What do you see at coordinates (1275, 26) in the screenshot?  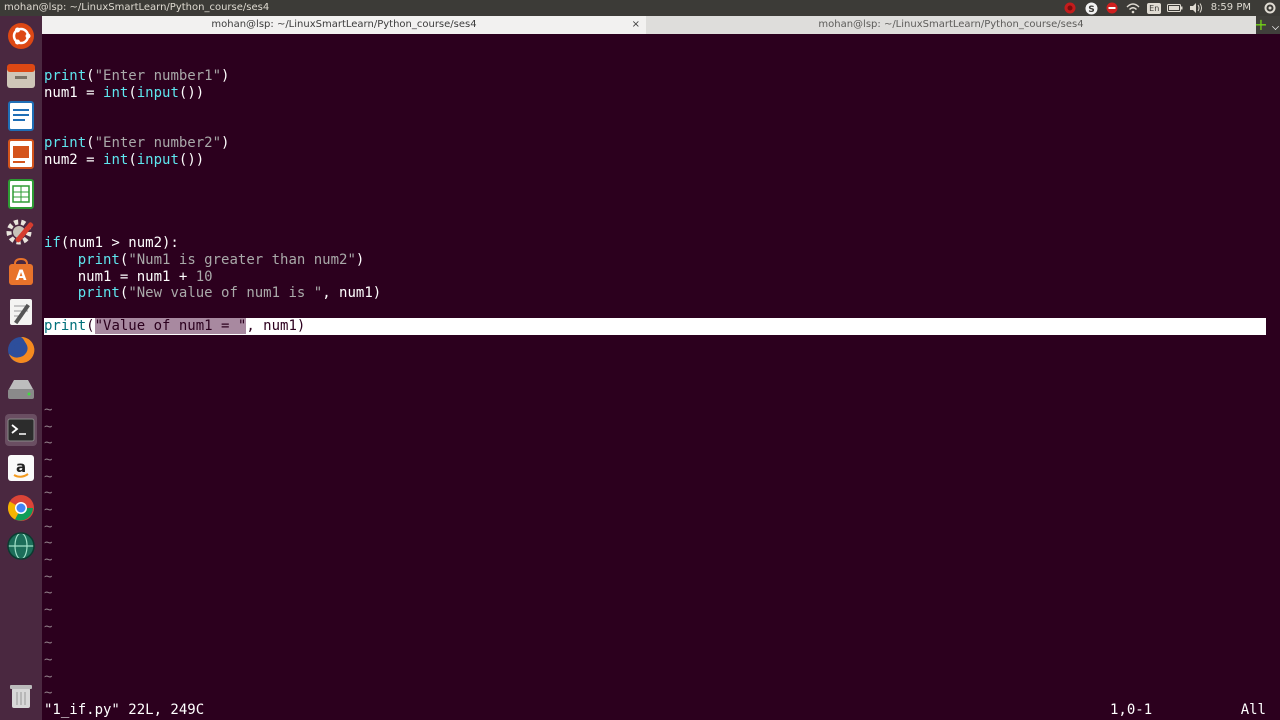 I see `tab-menu-chevron-icon` at bounding box center [1275, 26].